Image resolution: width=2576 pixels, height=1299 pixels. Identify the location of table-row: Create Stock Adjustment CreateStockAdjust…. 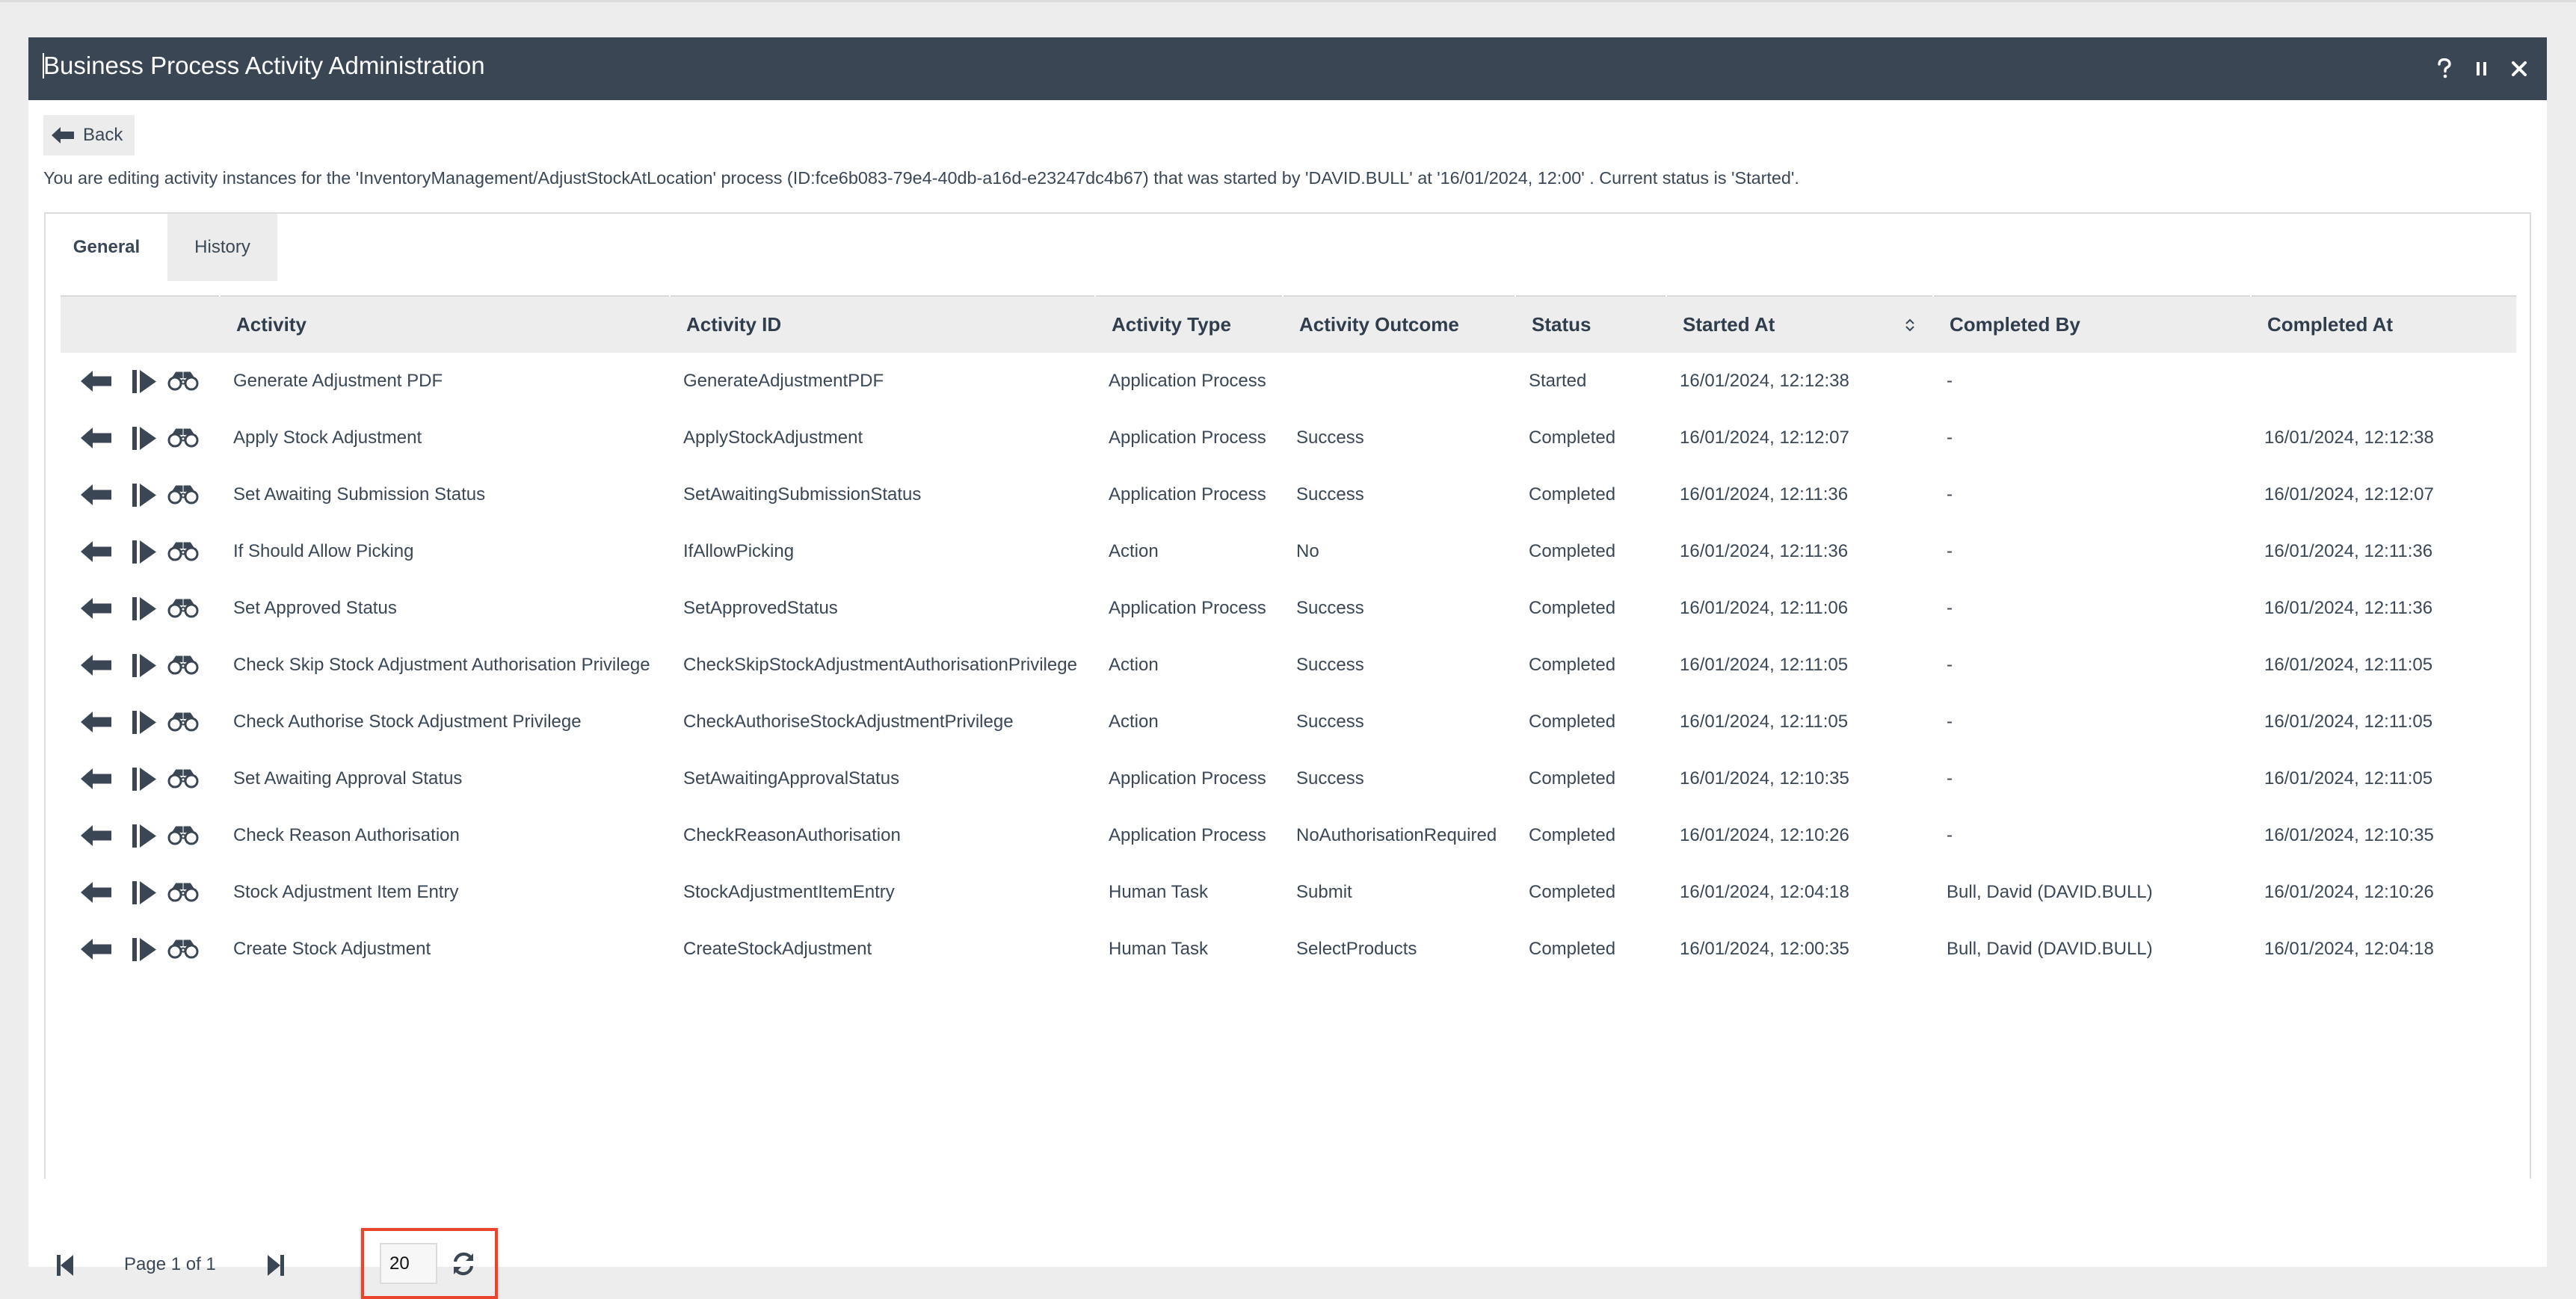
(1288, 950).